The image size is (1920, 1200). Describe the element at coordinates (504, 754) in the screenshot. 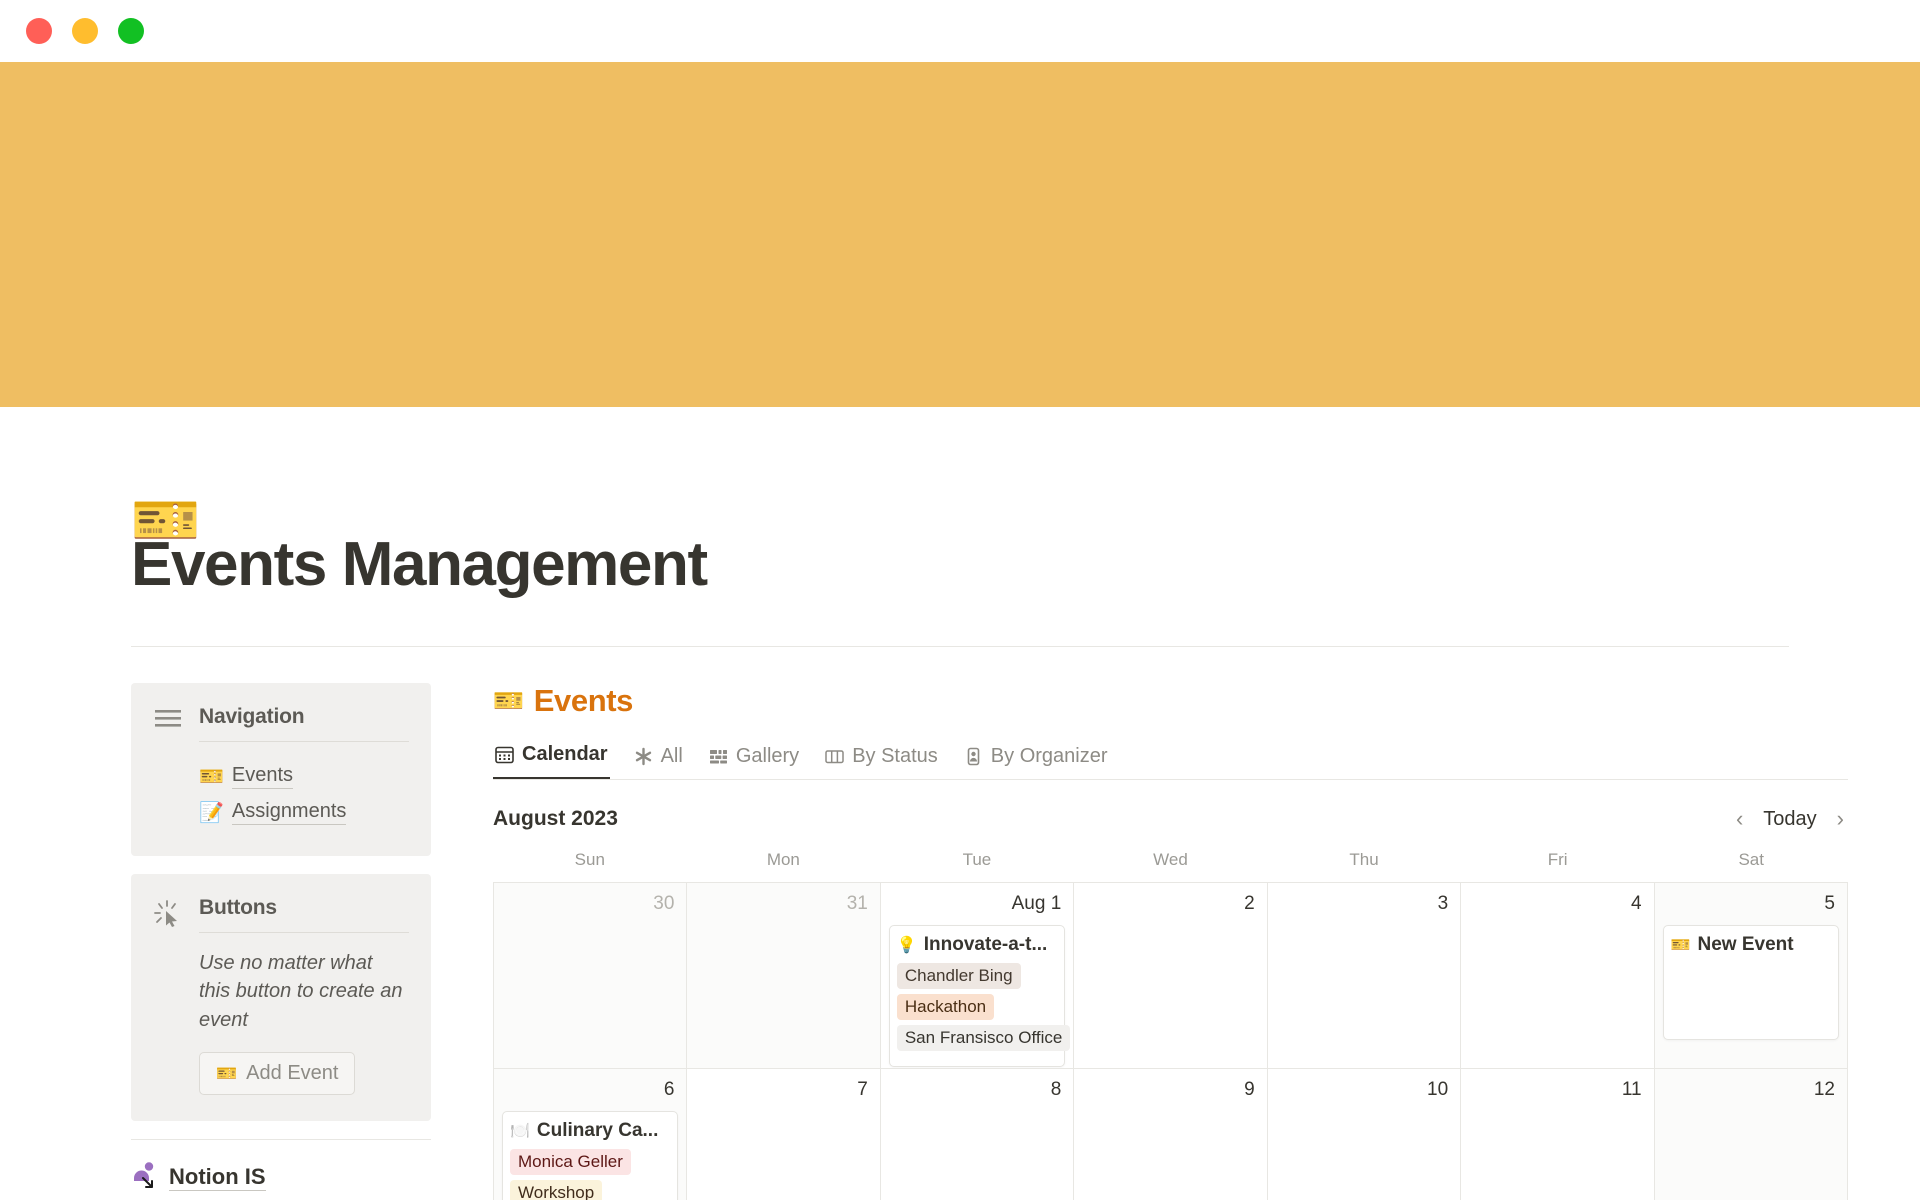

I see `calendar-icon` at that location.